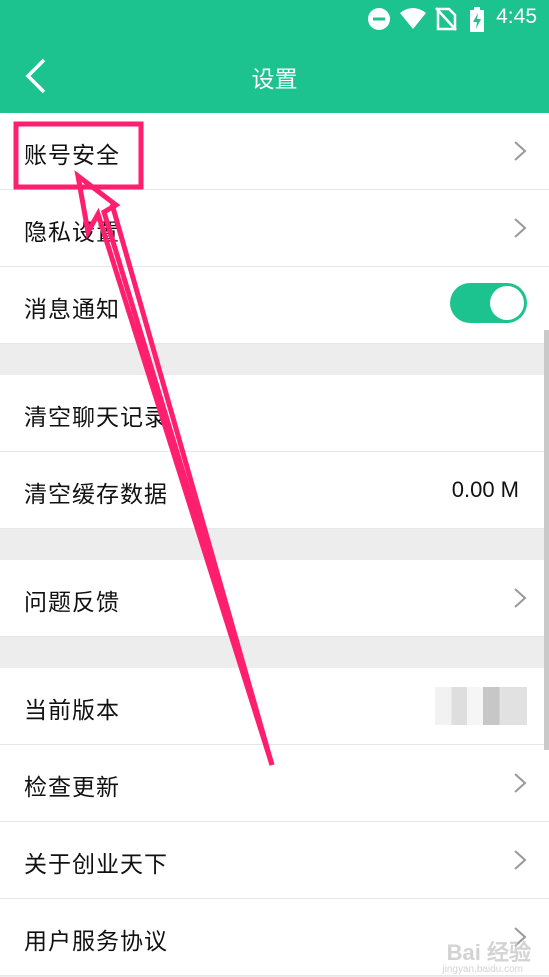 The image size is (549, 977). Describe the element at coordinates (72, 310) in the screenshot. I see `notifications-label: 消息通知` at that location.